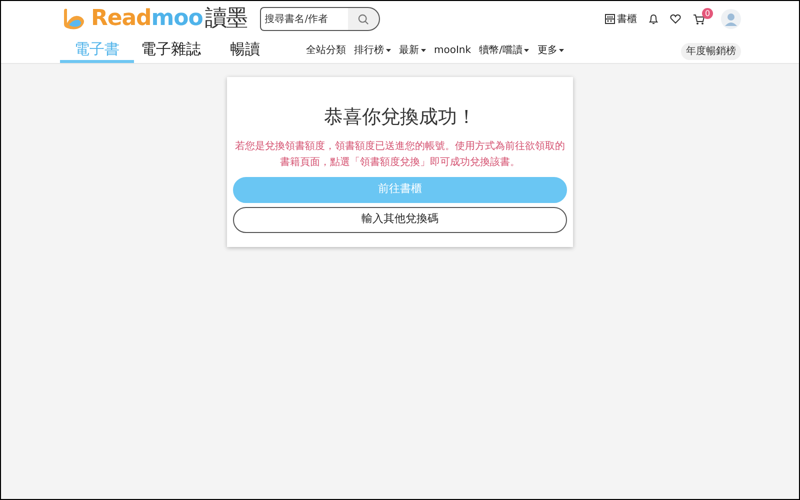 The image size is (800, 500). I want to click on card-message: 若您是兌換領書額度，領書額度已送進您的帳號。使用方式為前往欲領取的書籍頁面，點選「領書額度兌換」即可成功兌換該書。, so click(400, 155).